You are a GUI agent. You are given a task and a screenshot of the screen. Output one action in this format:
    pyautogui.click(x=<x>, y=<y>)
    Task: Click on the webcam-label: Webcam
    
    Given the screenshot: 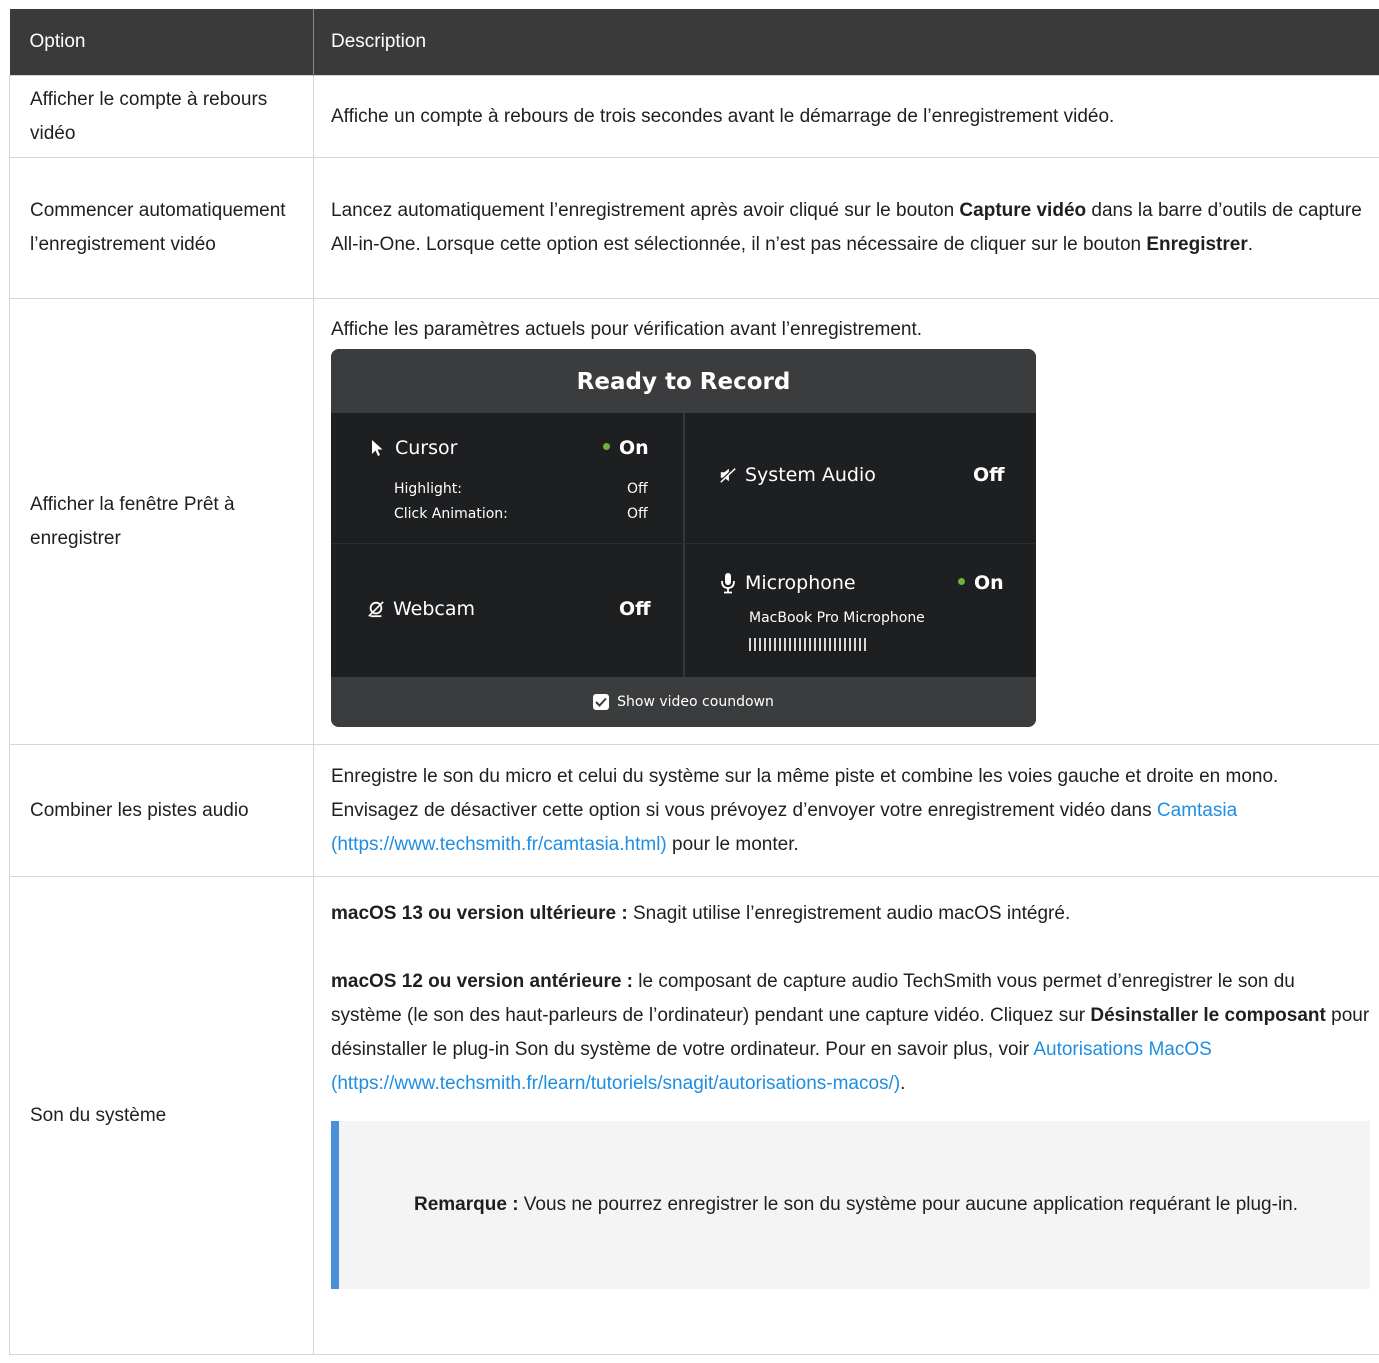 What is the action you would take?
    pyautogui.click(x=434, y=609)
    